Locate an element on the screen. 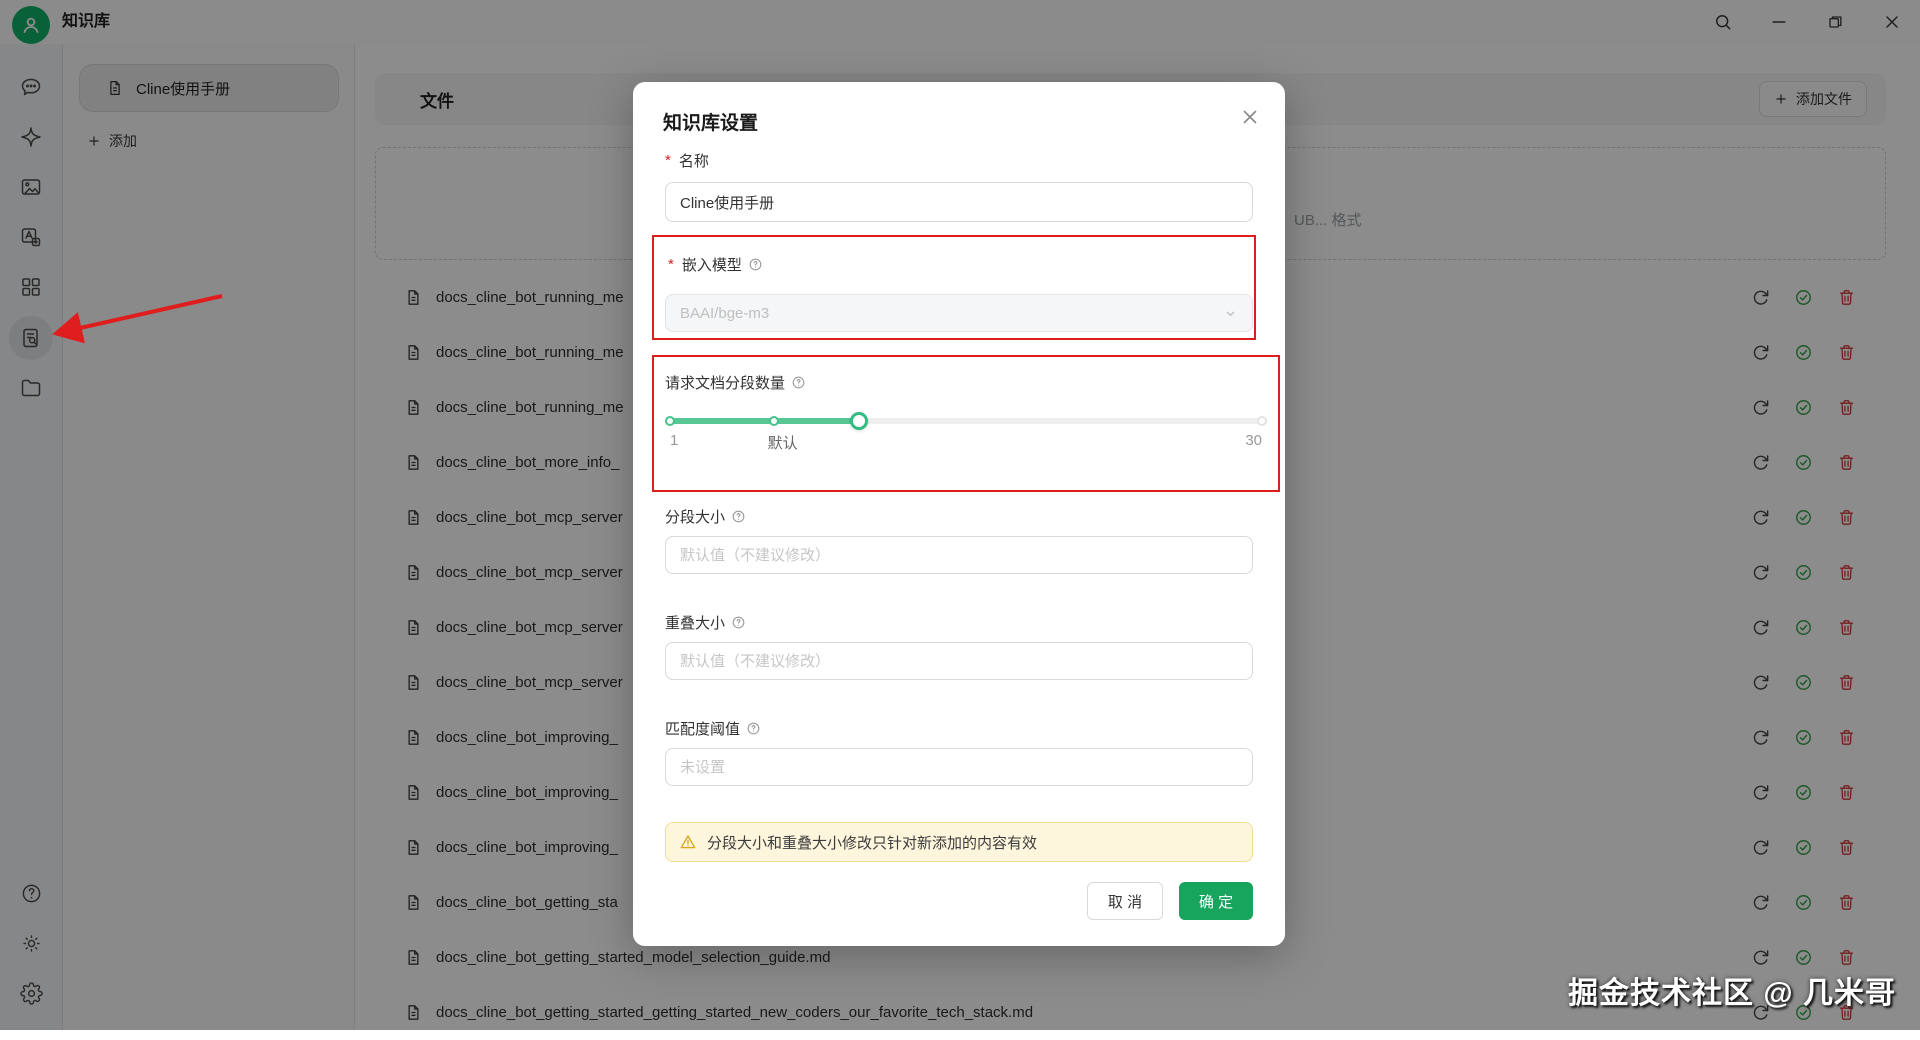 This screenshot has height=1040, width=1920. segment-count-label: 请求文档分段数量 is located at coordinates (735, 382).